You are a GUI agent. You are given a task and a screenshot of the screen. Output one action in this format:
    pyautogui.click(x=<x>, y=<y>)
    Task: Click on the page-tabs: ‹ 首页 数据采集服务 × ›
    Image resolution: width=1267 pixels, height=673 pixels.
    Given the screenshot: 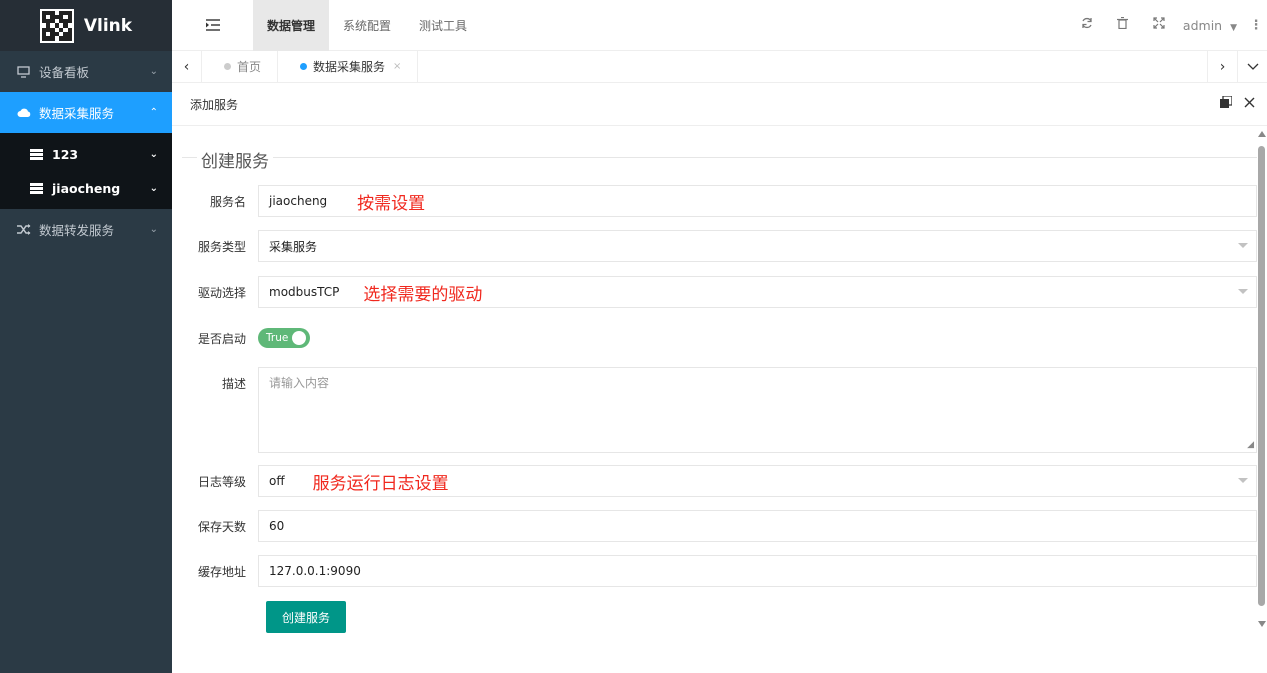 What is the action you would take?
    pyautogui.click(x=719, y=67)
    